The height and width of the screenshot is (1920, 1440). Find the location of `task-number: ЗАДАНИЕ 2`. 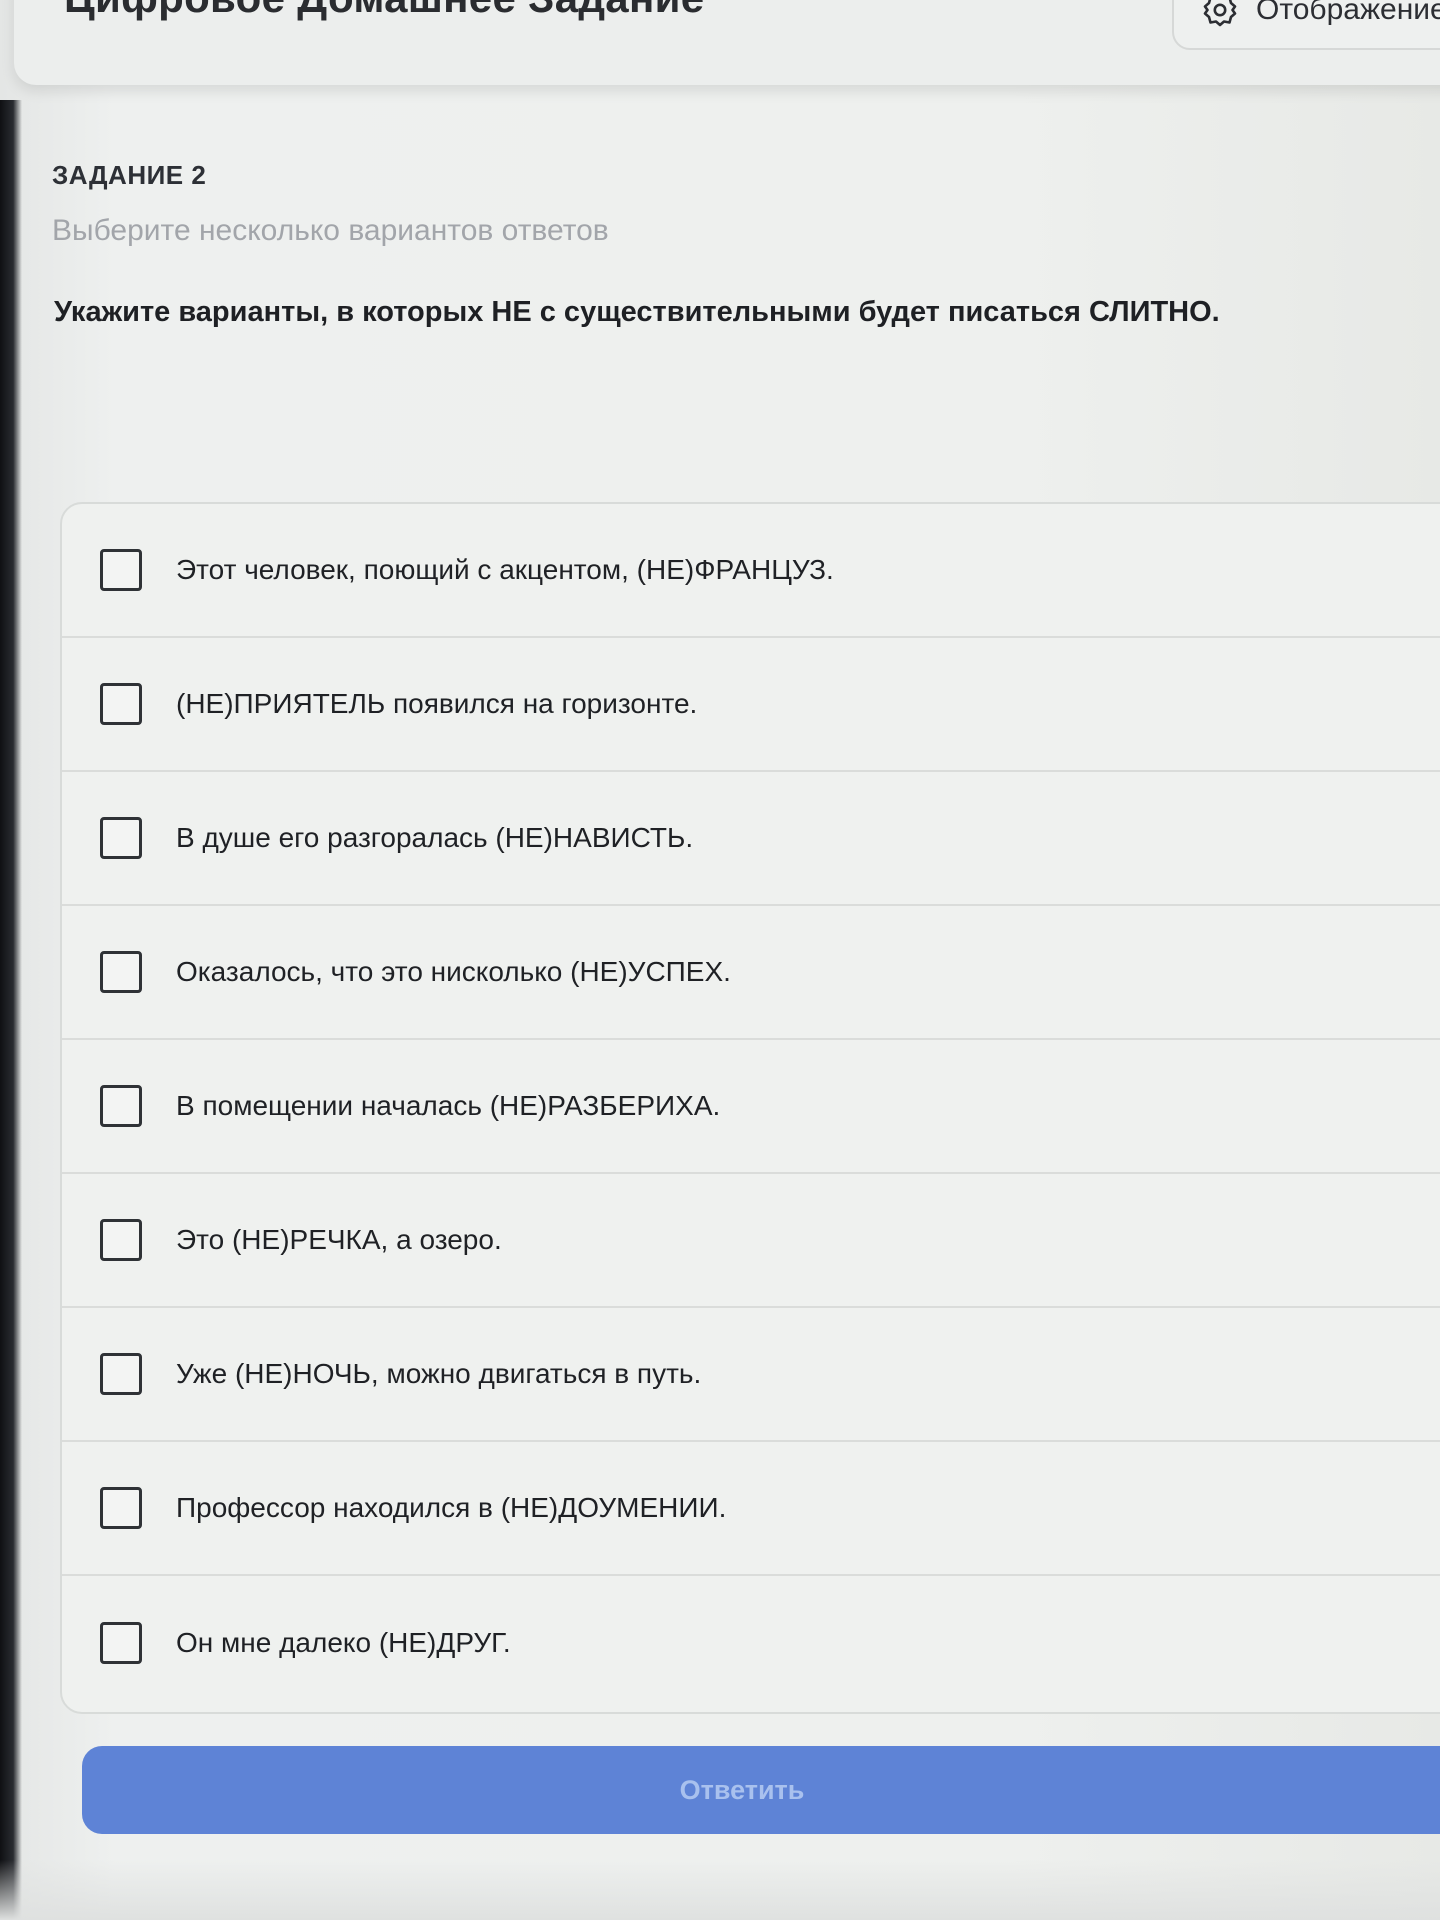

task-number: ЗАДАНИЕ 2 is located at coordinates (129, 175).